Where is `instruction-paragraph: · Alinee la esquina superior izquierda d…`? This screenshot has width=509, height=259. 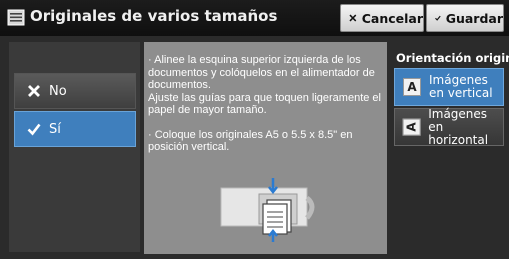
instruction-paragraph: · Alinee la esquina superior izquierda d… is located at coordinates (261, 72).